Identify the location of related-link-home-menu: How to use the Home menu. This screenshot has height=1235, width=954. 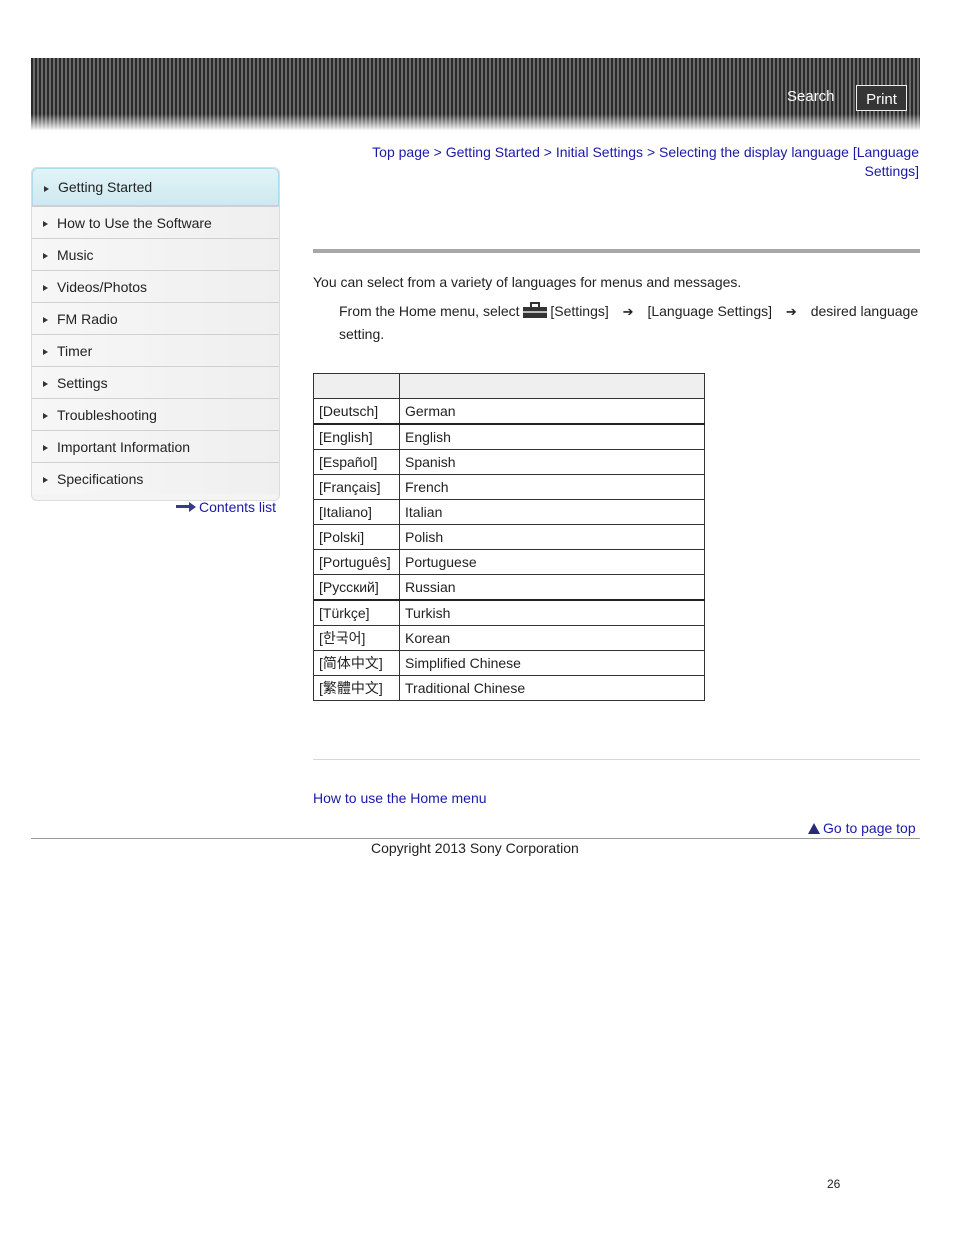
(400, 798).